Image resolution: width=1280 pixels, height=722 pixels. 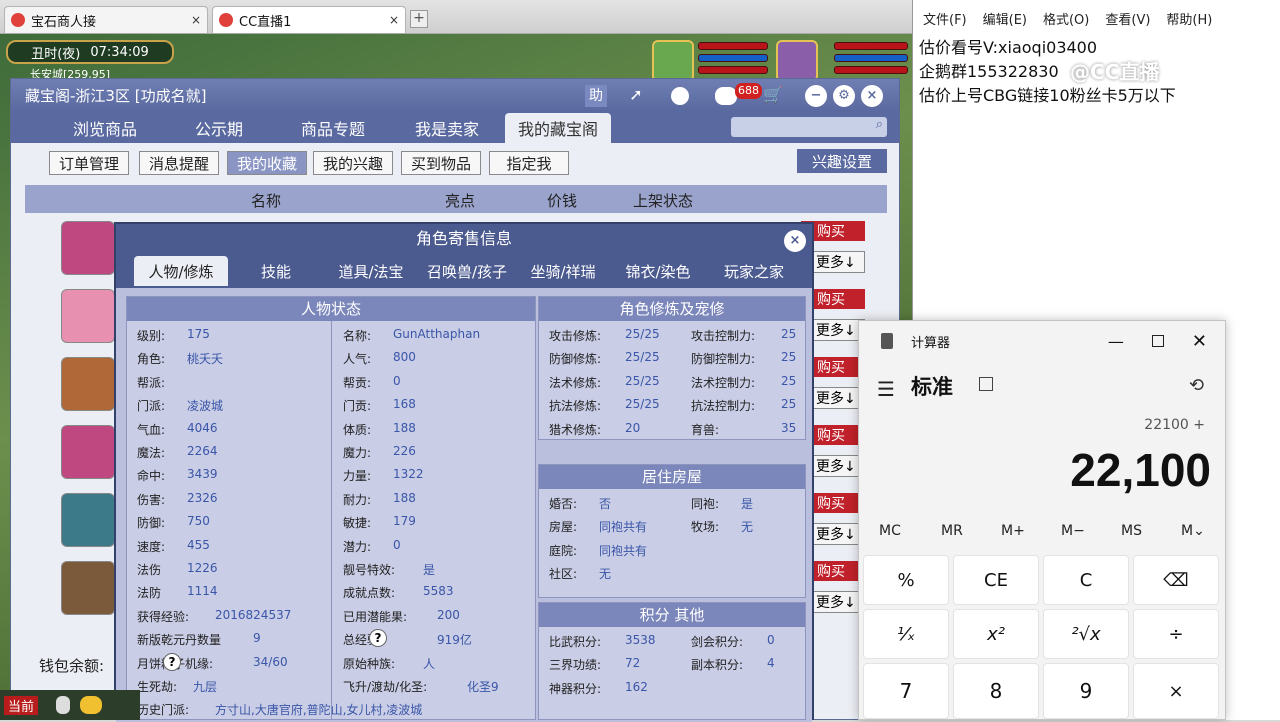 What do you see at coordinates (906, 634) in the screenshot?
I see `reciprocal-key: ¹⁄ₓ` at bounding box center [906, 634].